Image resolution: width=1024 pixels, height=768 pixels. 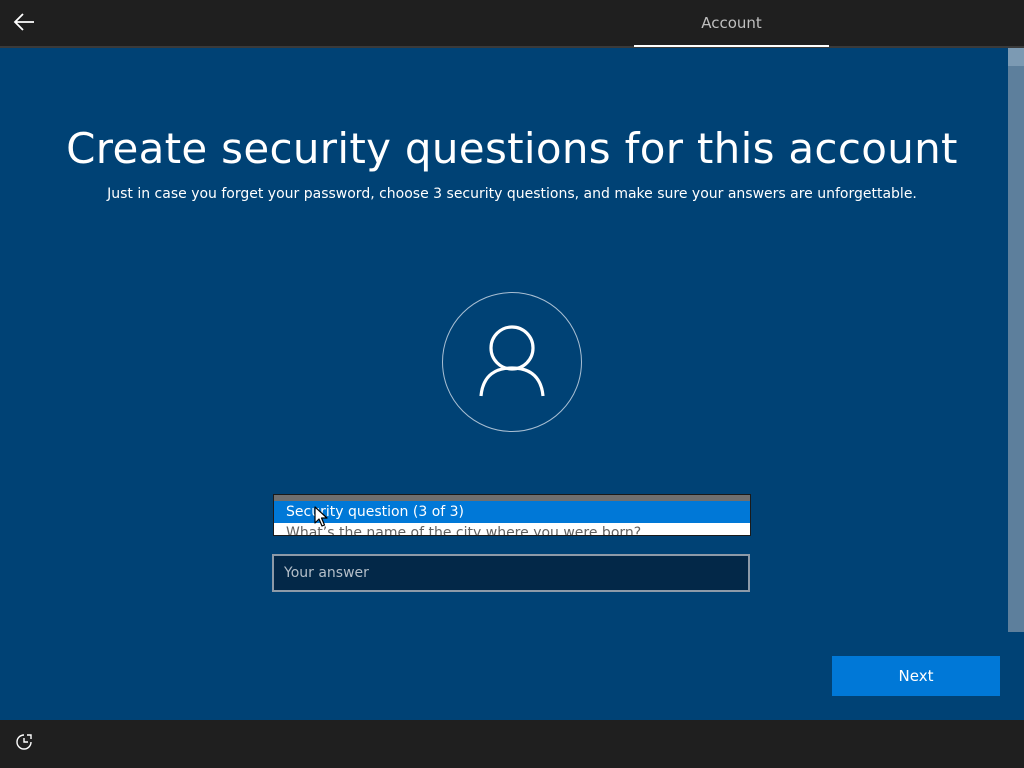 What do you see at coordinates (916, 676) in the screenshot?
I see `next-button: Next` at bounding box center [916, 676].